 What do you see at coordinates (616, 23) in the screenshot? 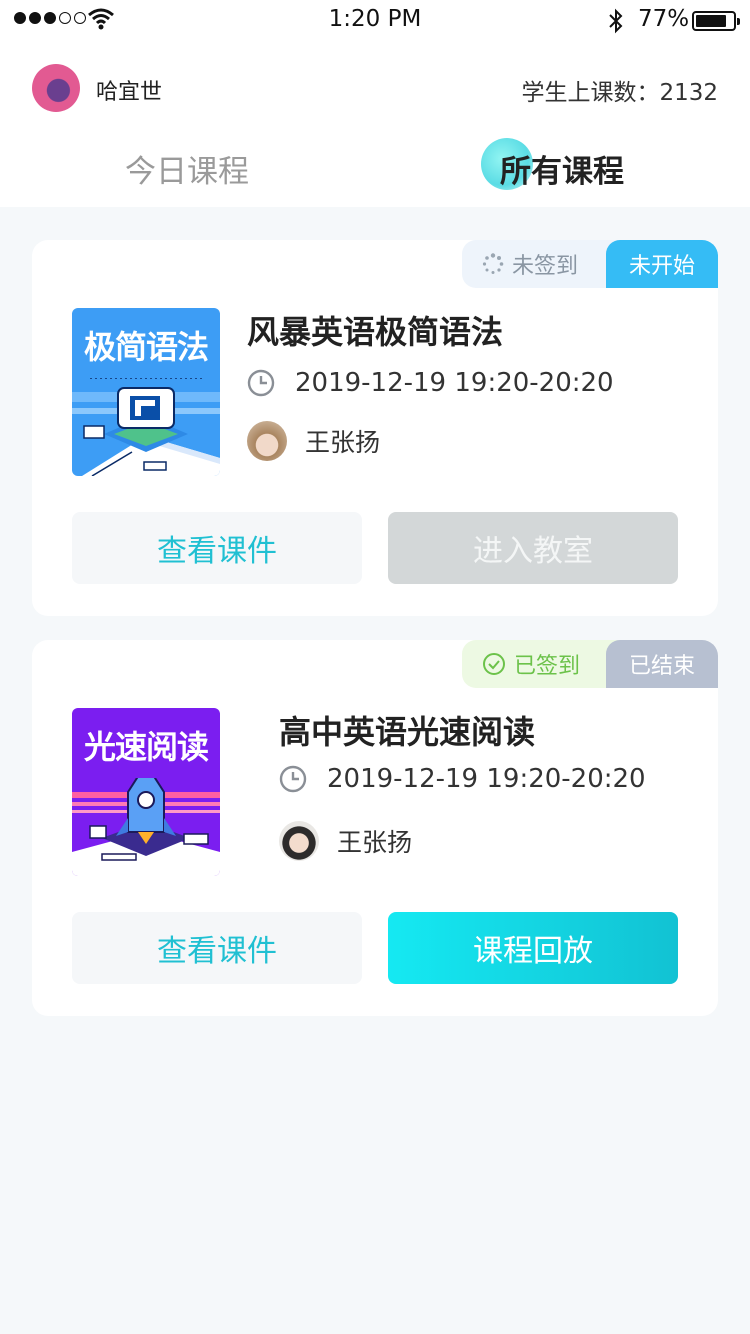
I see `bluetooth-icon` at bounding box center [616, 23].